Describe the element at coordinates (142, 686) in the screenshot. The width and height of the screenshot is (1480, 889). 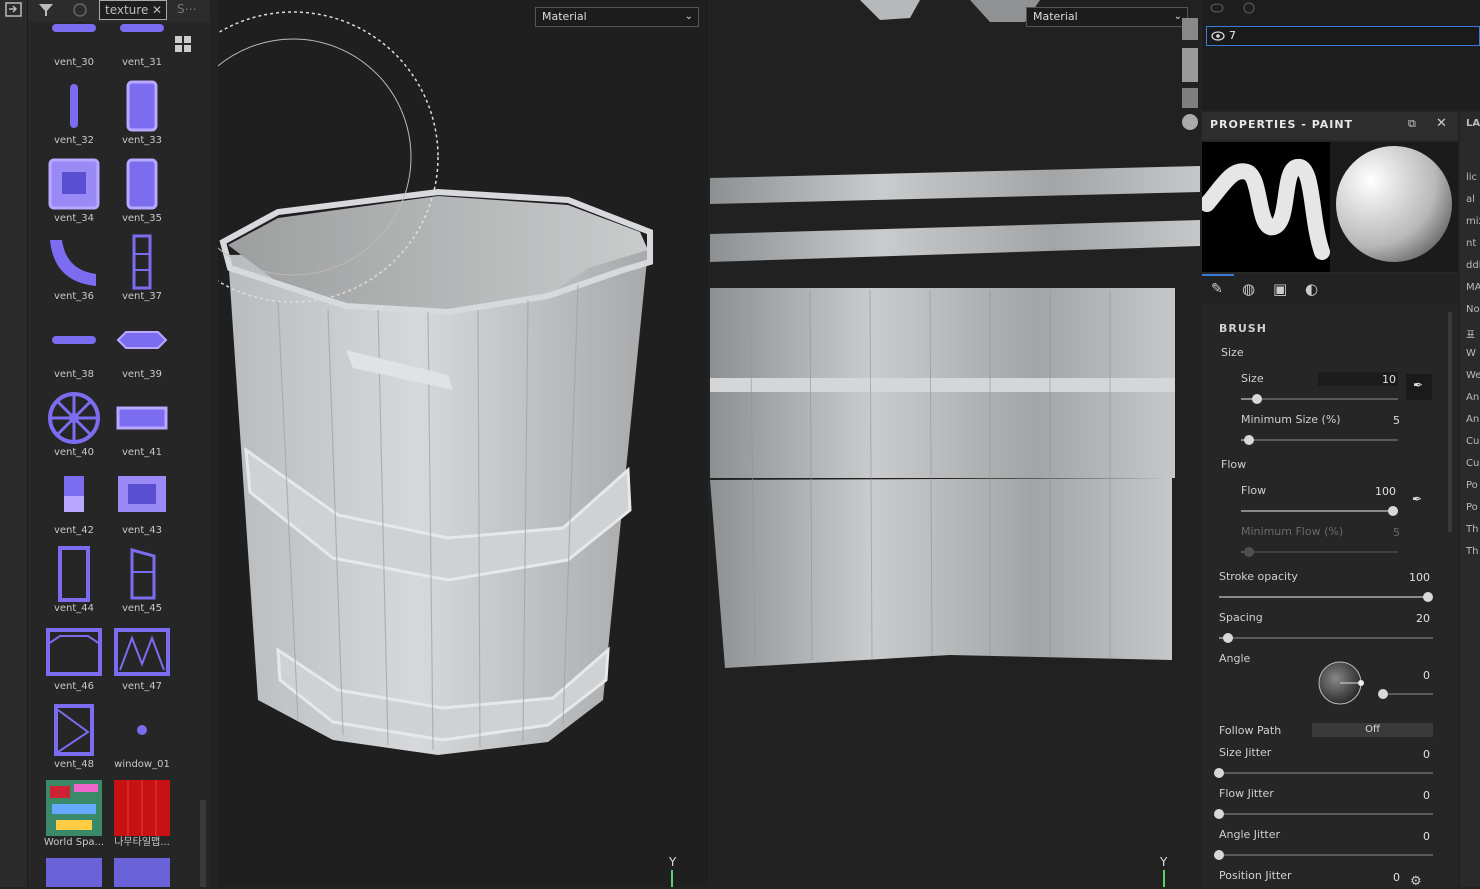
I see `shelf-item-label: vent_47` at that location.